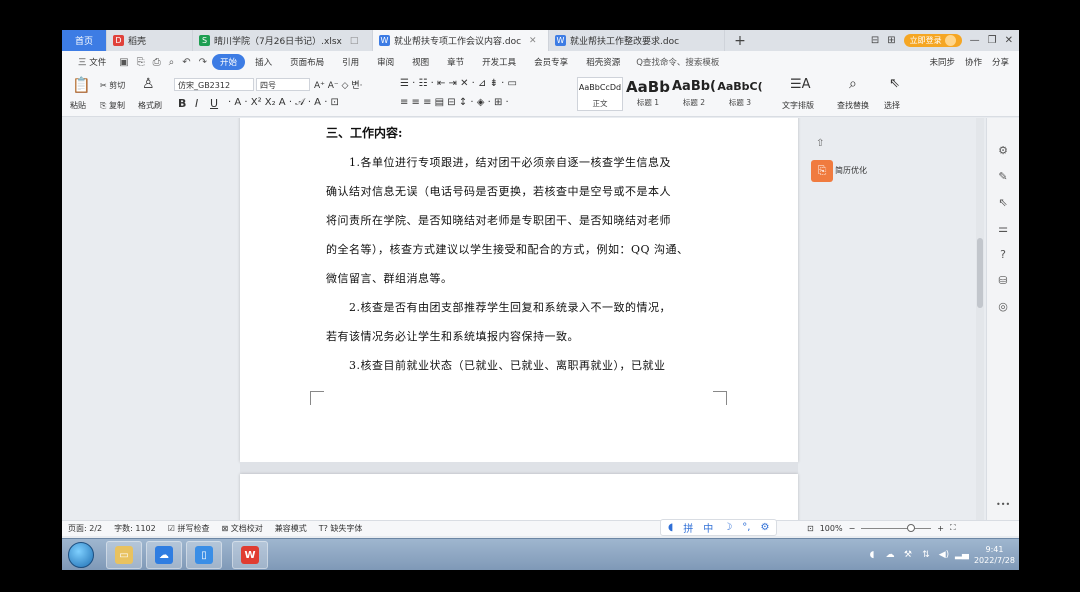  Describe the element at coordinates (164, 555) in the screenshot. I see `taskbar-app-2: ☁` at that location.